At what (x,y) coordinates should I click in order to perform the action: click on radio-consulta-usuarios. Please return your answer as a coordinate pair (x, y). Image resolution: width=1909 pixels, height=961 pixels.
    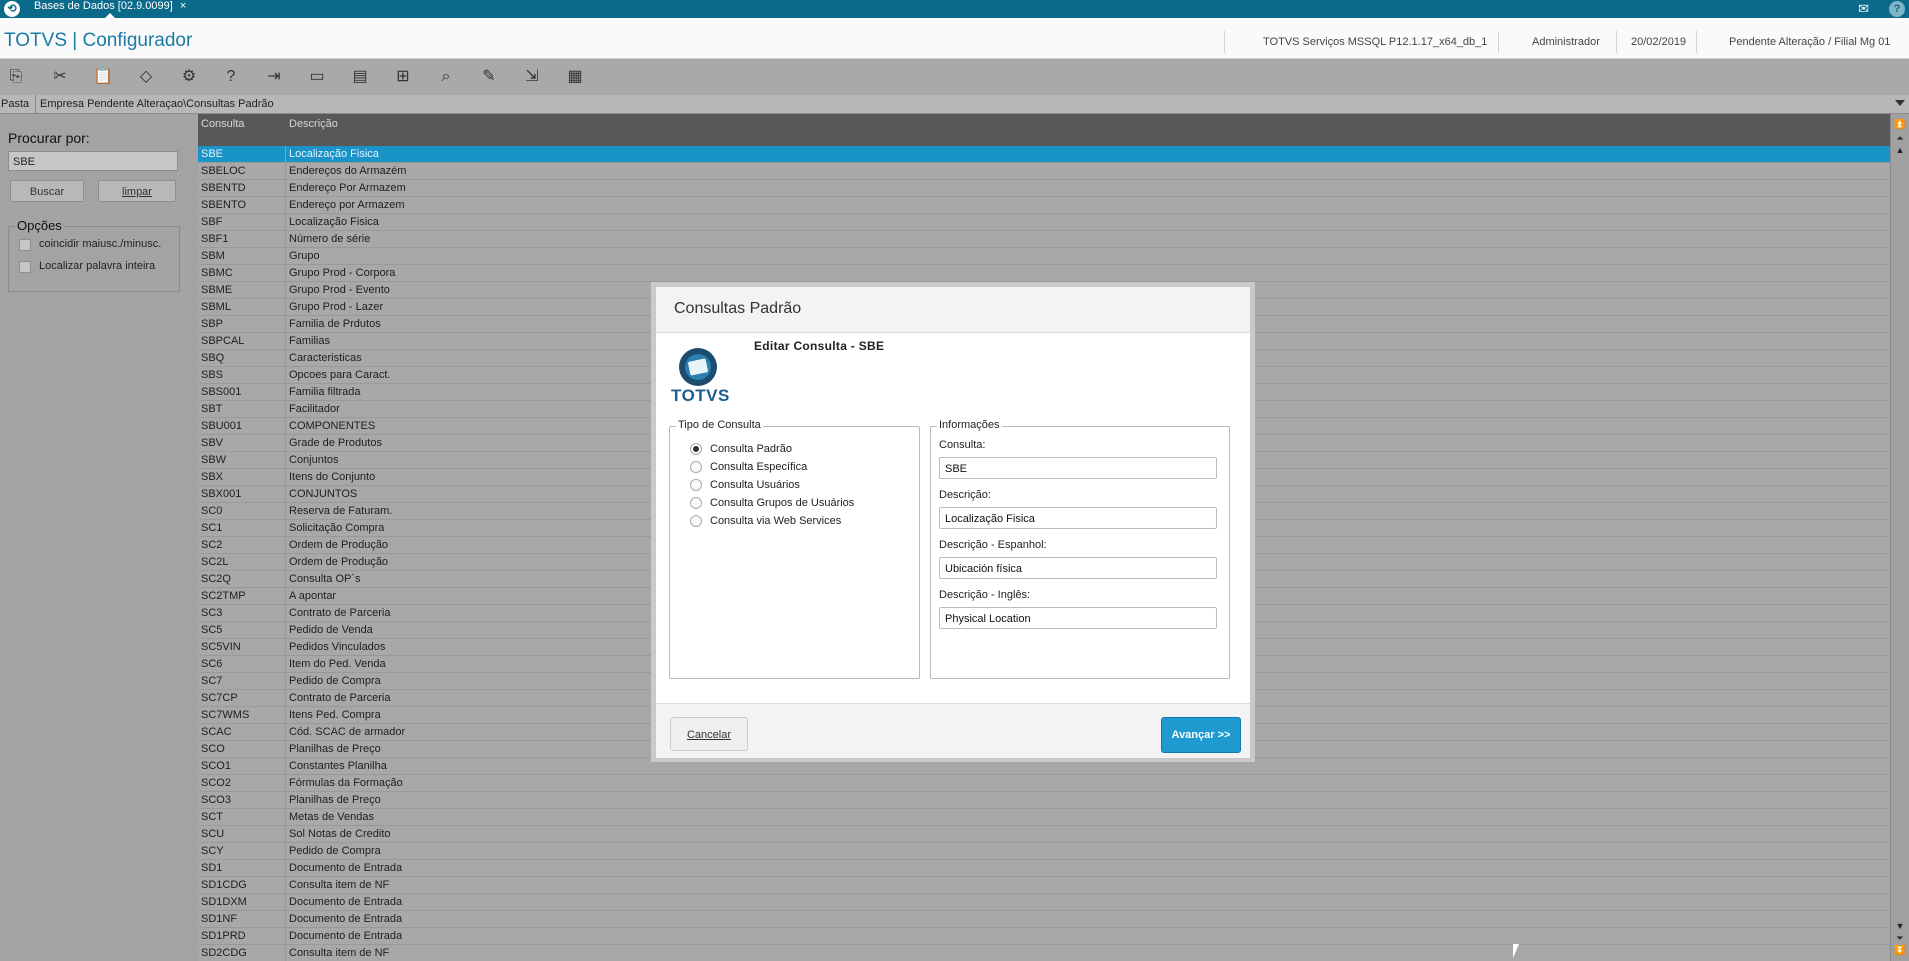
    Looking at the image, I should click on (696, 485).